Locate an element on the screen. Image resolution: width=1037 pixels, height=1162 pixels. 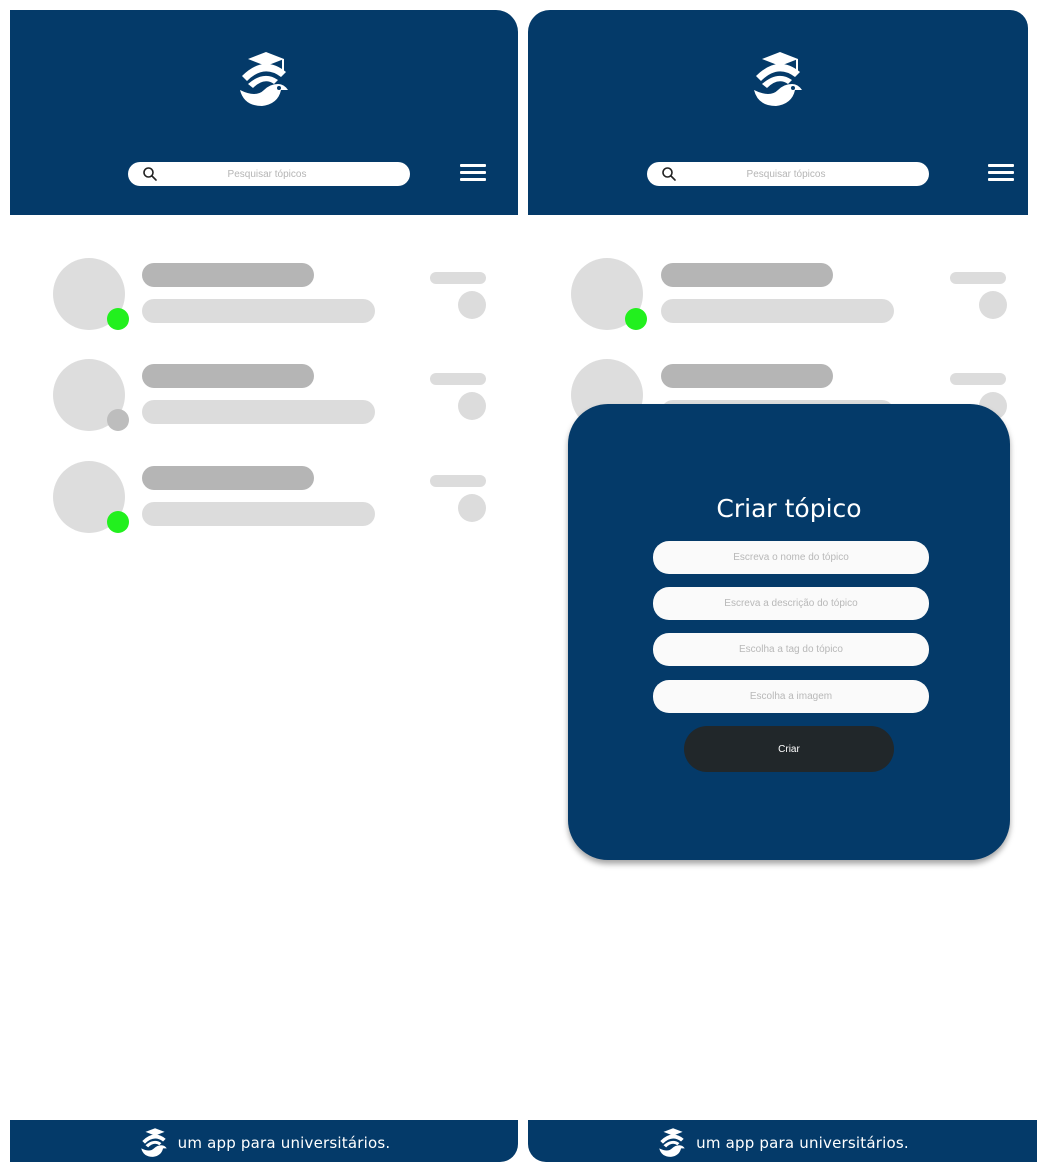
topic-image-field is located at coordinates (791, 696).